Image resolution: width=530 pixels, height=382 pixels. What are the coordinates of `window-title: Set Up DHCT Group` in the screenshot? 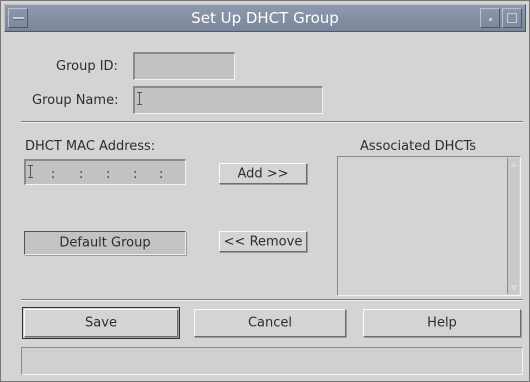 It's located at (265, 18).